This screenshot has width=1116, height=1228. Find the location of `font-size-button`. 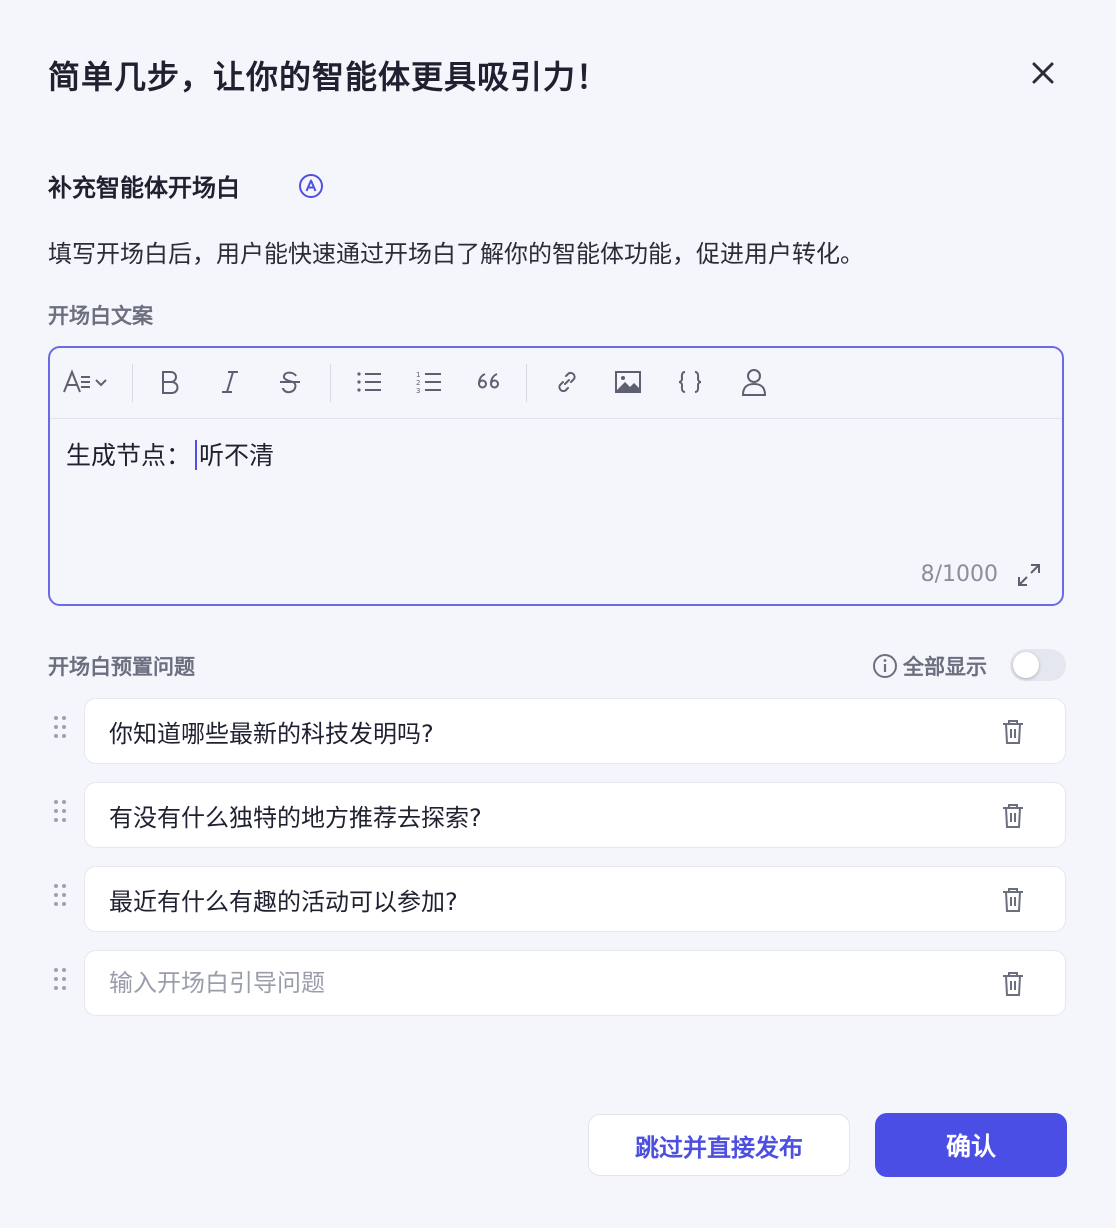

font-size-button is located at coordinates (87, 382).